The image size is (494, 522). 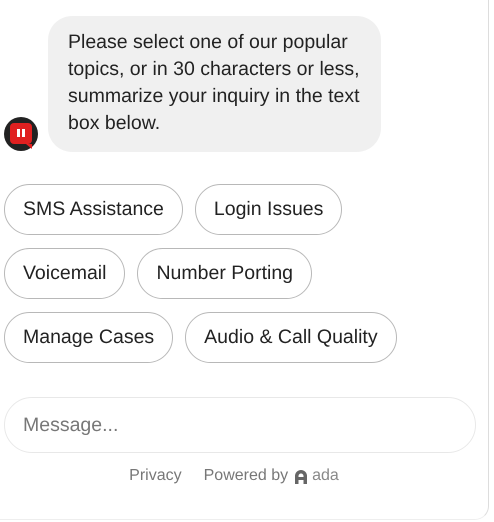 I want to click on quick-reply-button: Audio & Call Quality, so click(x=291, y=337).